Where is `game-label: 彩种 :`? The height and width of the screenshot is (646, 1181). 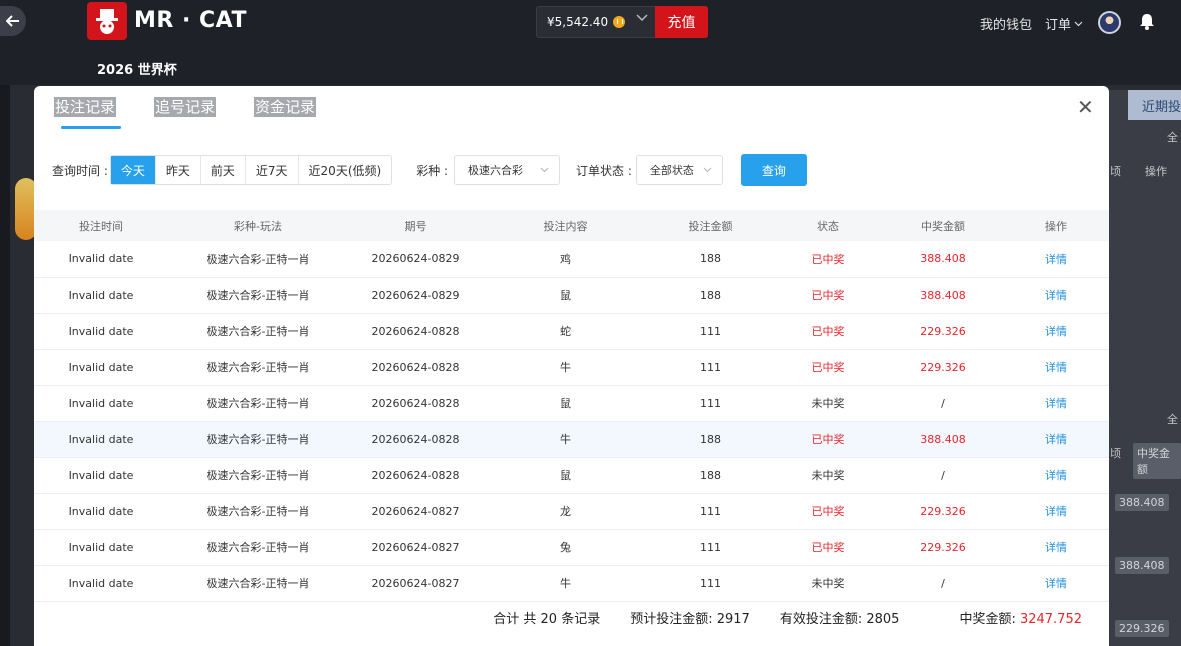 game-label: 彩种 : is located at coordinates (432, 170).